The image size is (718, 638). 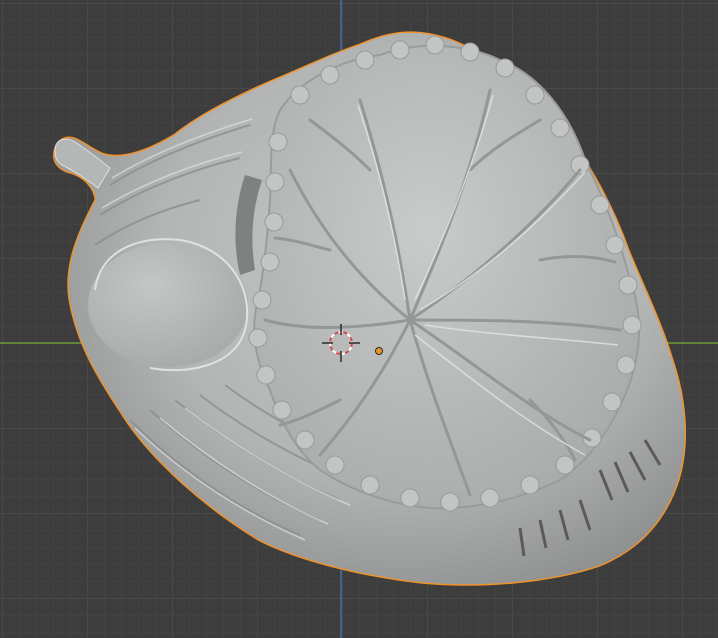 I want to click on flat-section-face, so click(x=168, y=305).